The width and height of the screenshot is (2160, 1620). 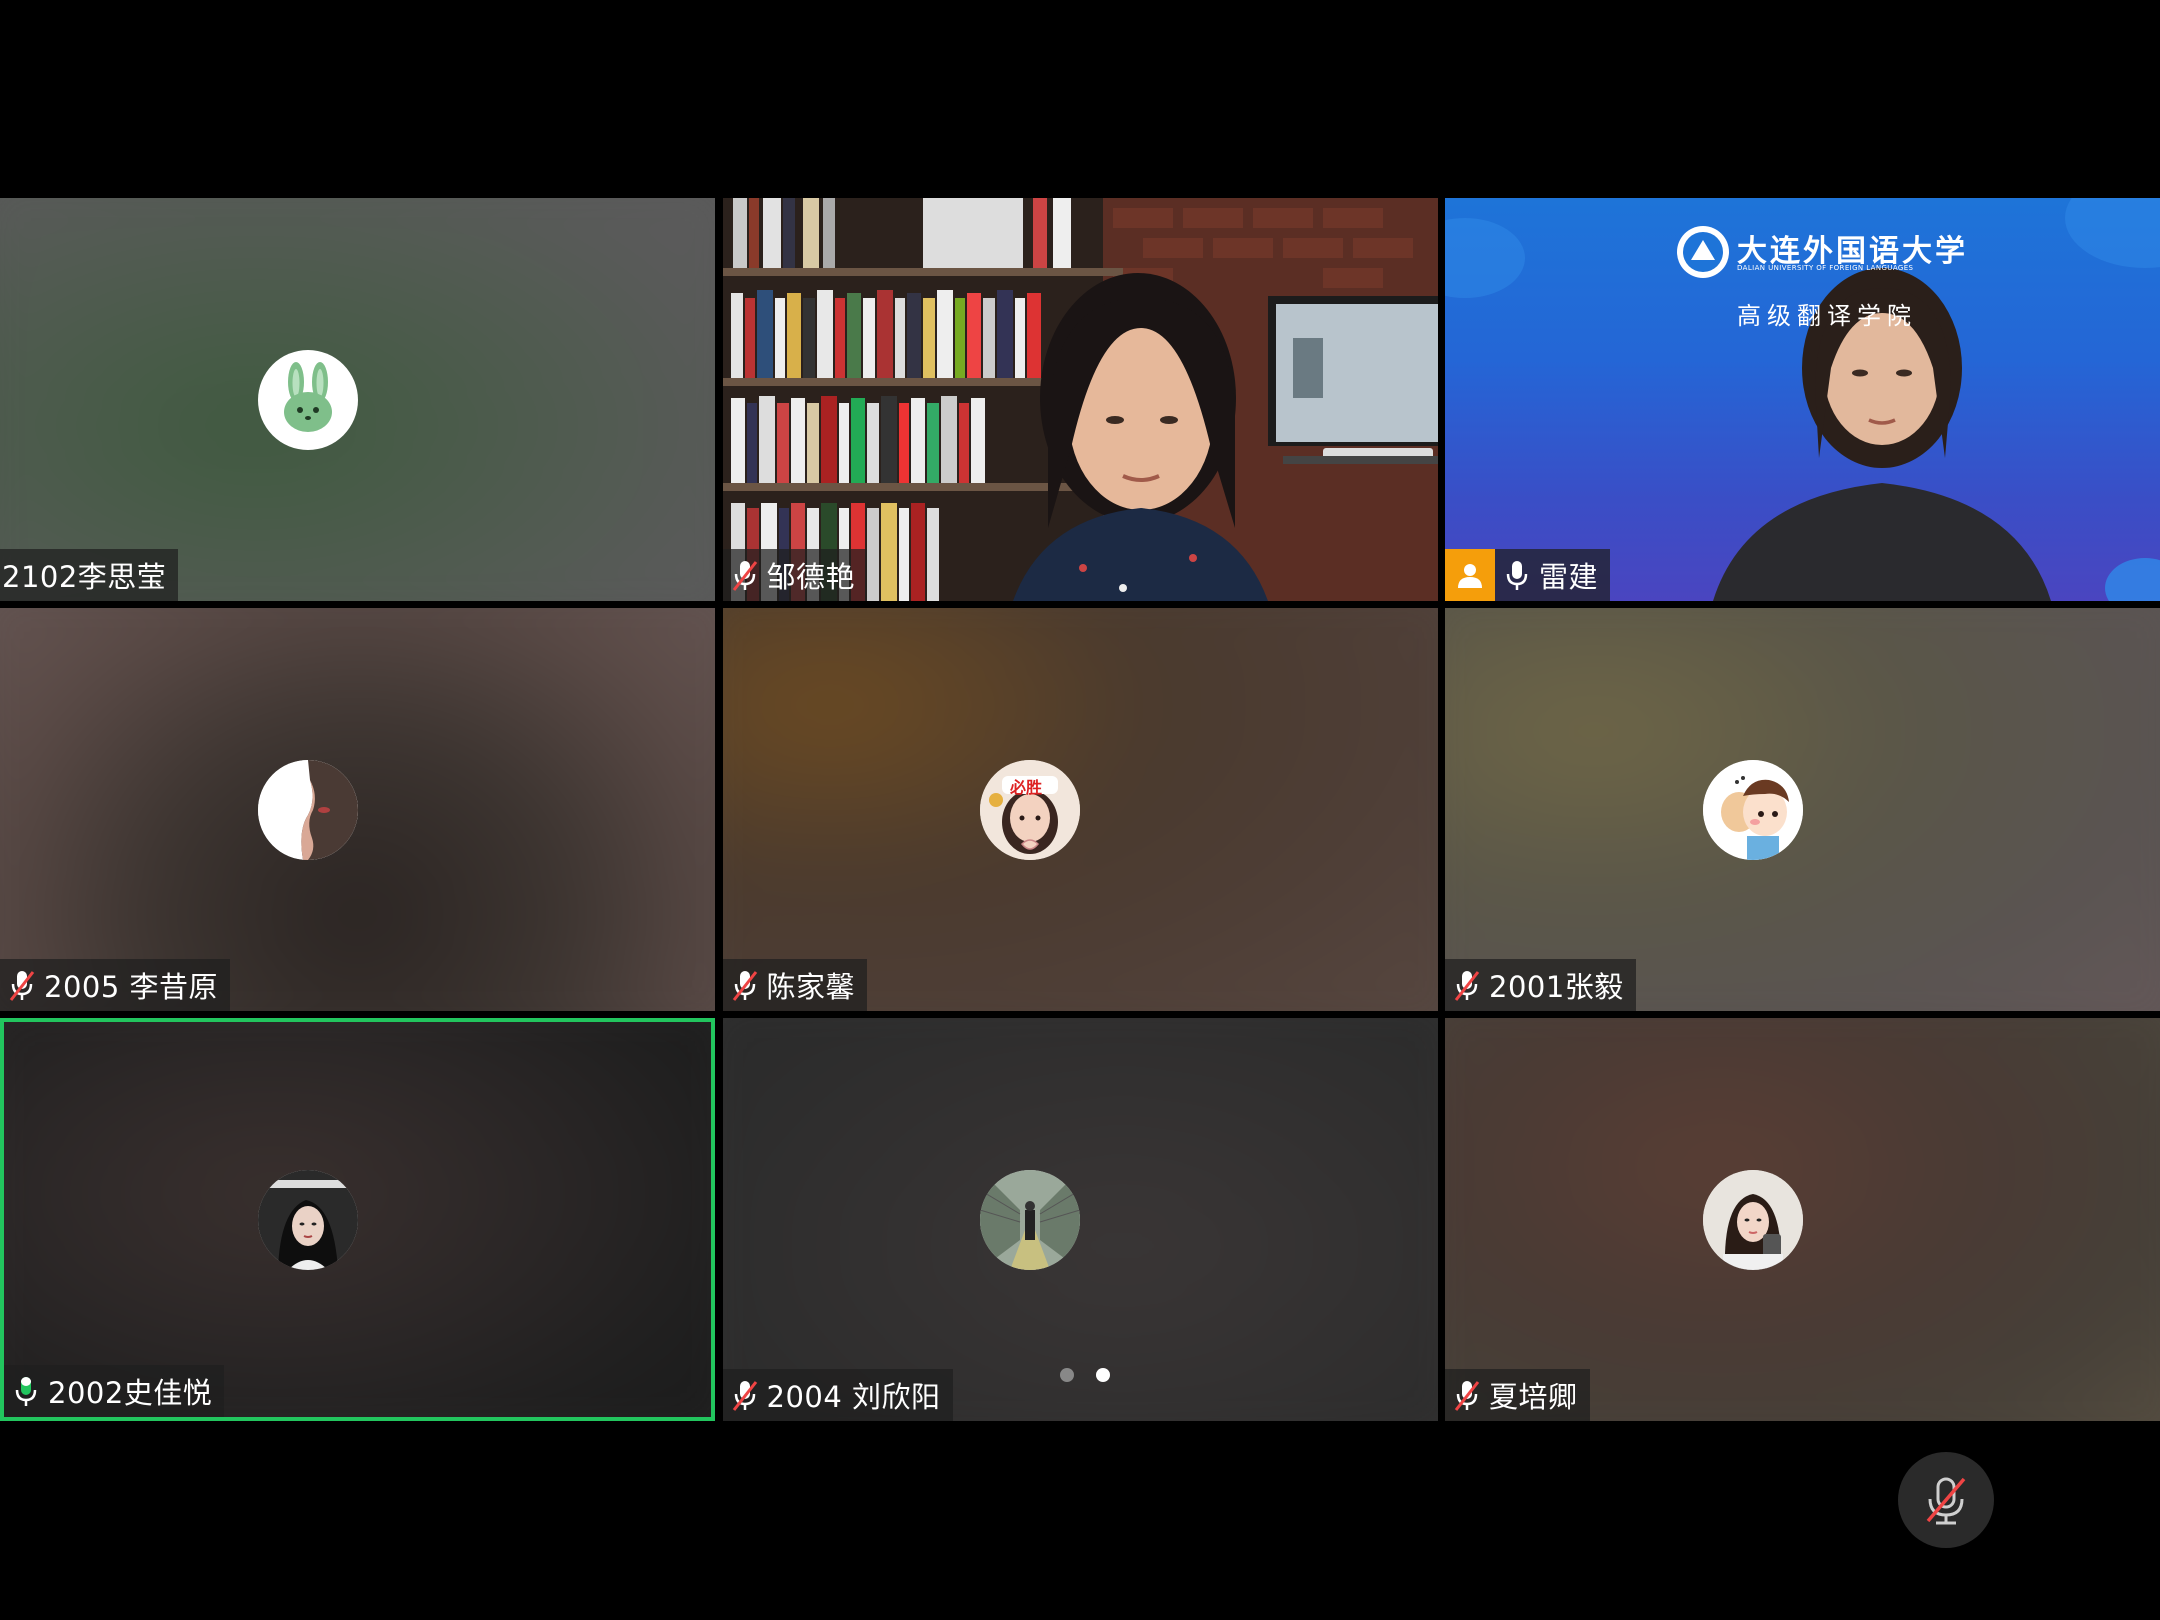 I want to click on participant-nameplate: 2001张毅, so click(x=1540, y=985).